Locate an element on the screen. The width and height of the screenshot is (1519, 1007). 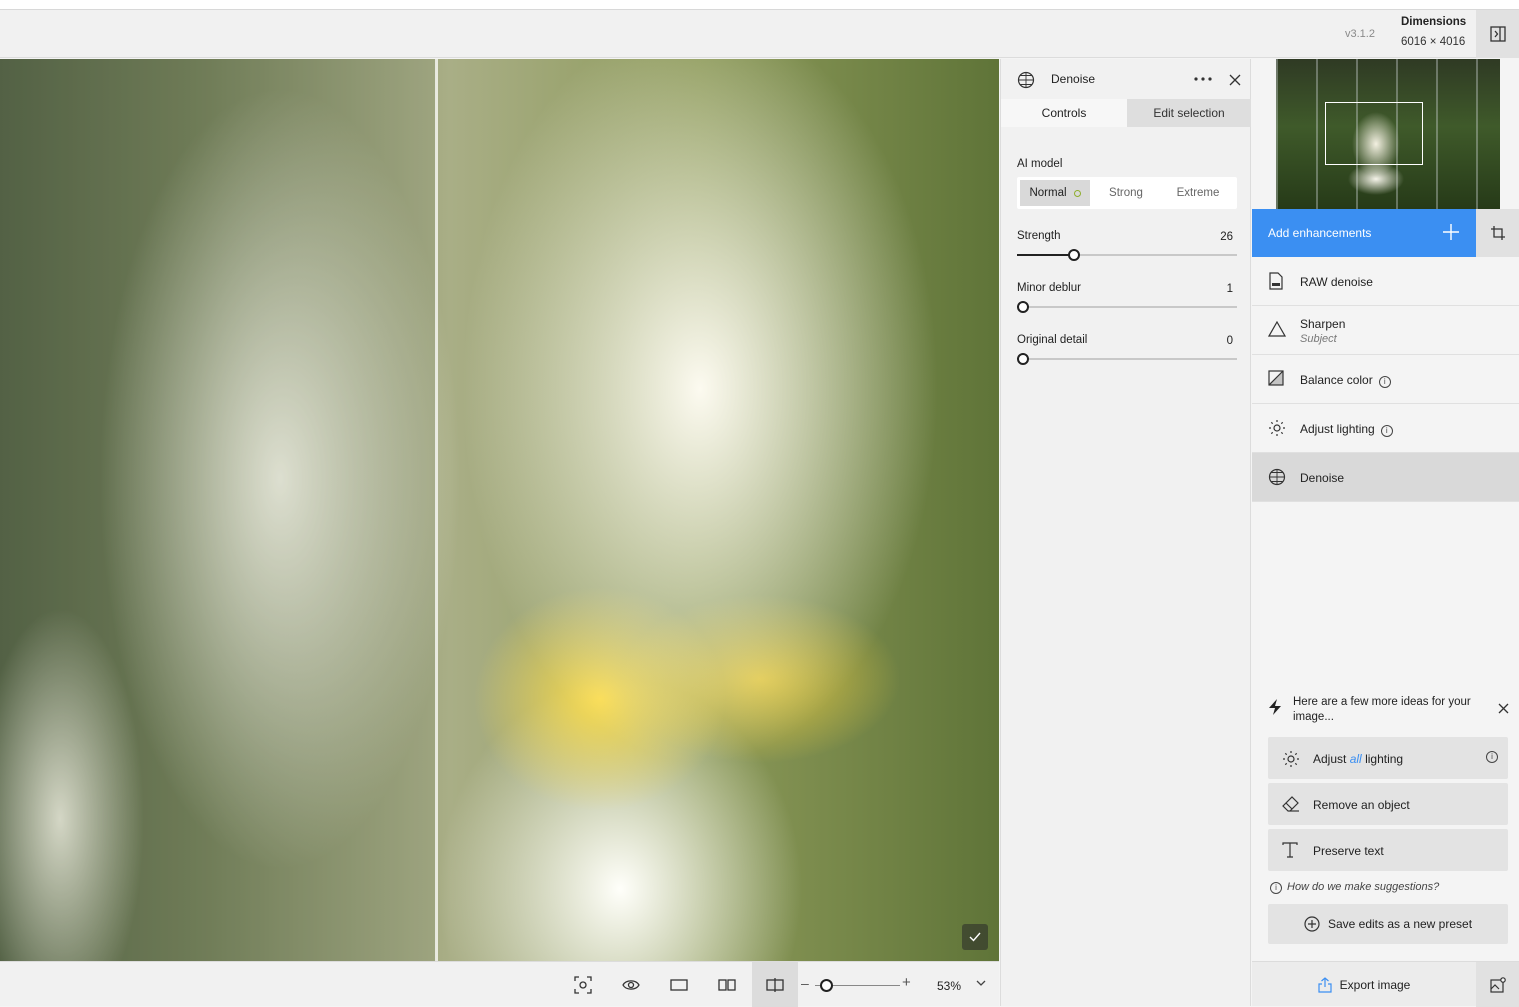
minor-deblur-slider-thumb is located at coordinates (1023, 307).